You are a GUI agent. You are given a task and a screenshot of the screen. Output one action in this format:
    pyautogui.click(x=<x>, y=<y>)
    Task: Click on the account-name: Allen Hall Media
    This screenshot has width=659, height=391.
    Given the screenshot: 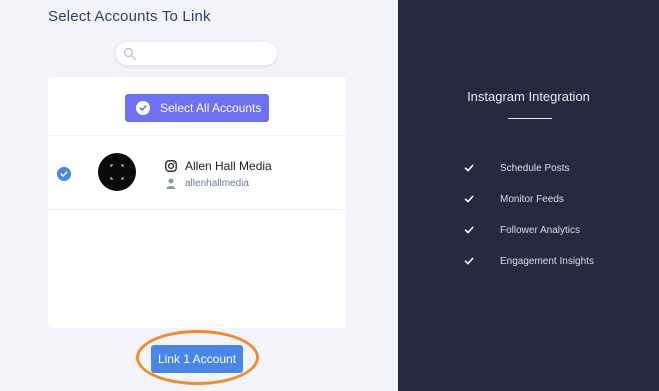 What is the action you would take?
    pyautogui.click(x=228, y=166)
    